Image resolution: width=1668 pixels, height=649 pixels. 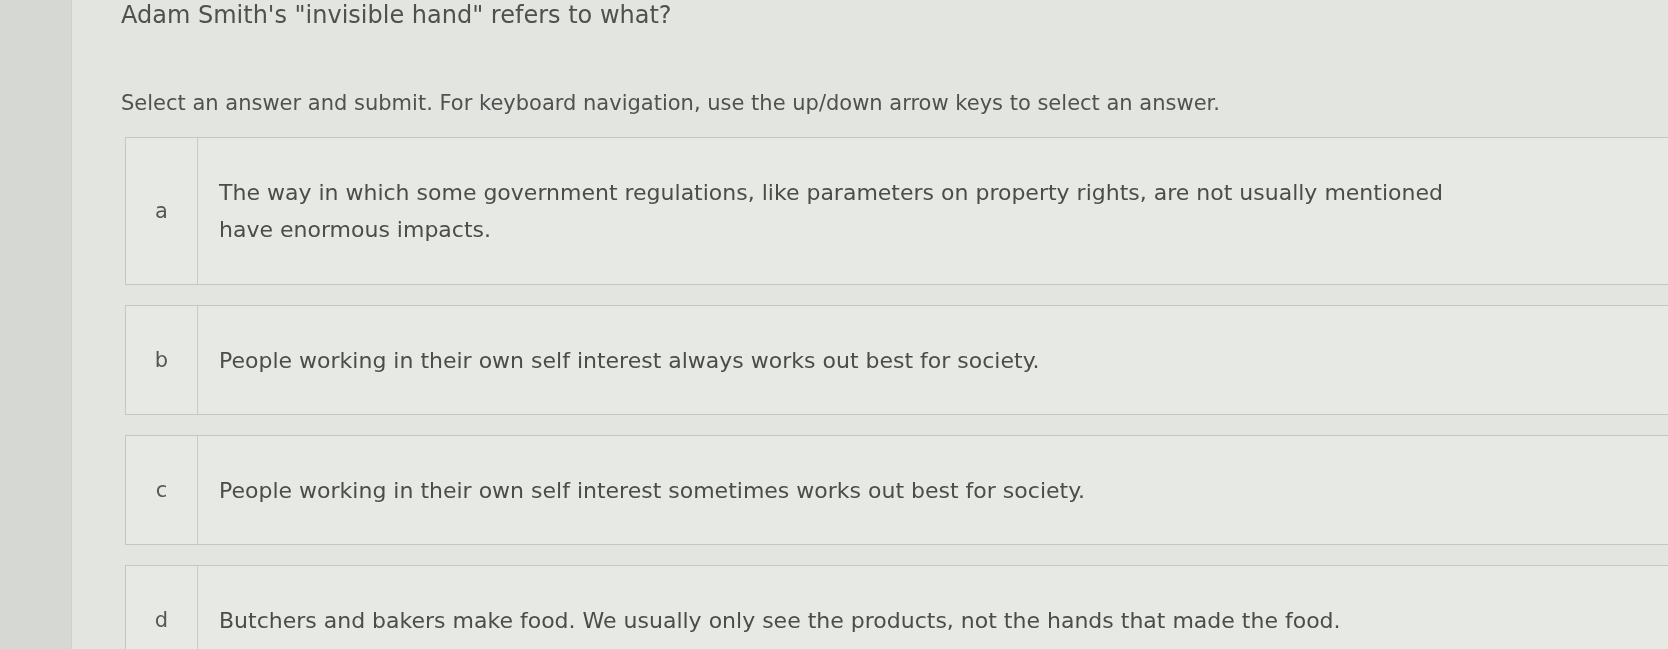 I want to click on option-text: People working in their own self interest always works out best for society., so click(x=629, y=360).